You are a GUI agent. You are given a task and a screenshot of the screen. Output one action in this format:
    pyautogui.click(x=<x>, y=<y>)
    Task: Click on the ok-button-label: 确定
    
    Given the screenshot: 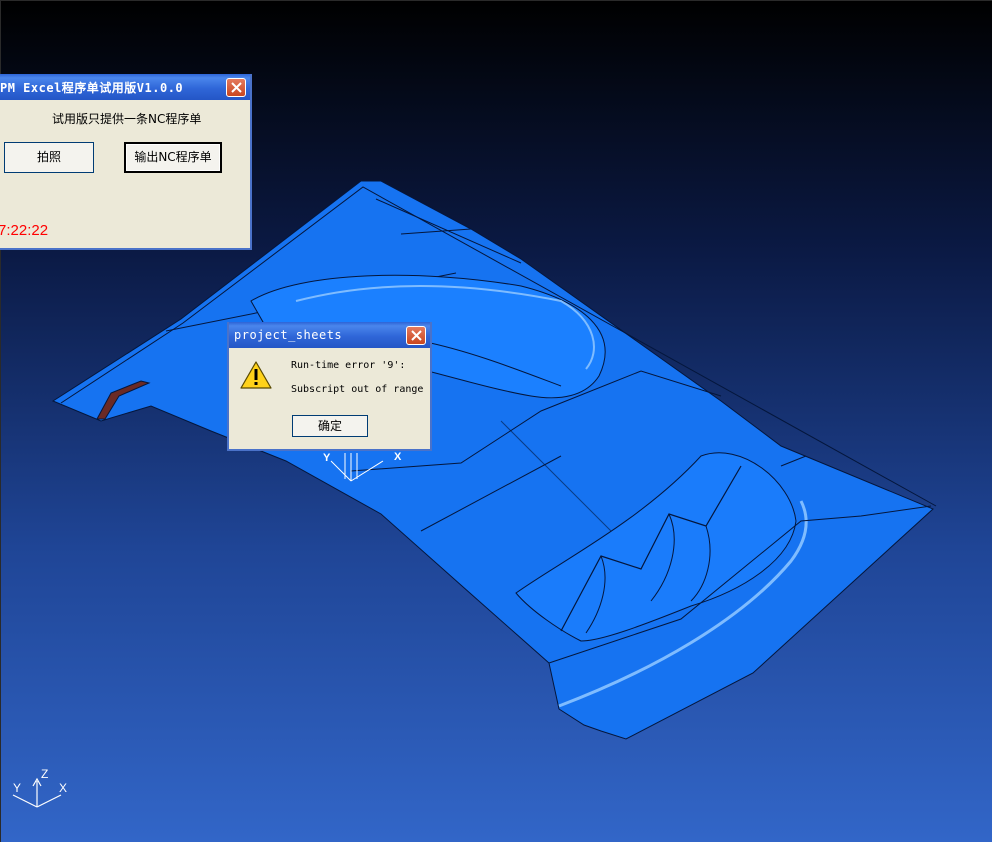 What is the action you would take?
    pyautogui.click(x=329, y=426)
    